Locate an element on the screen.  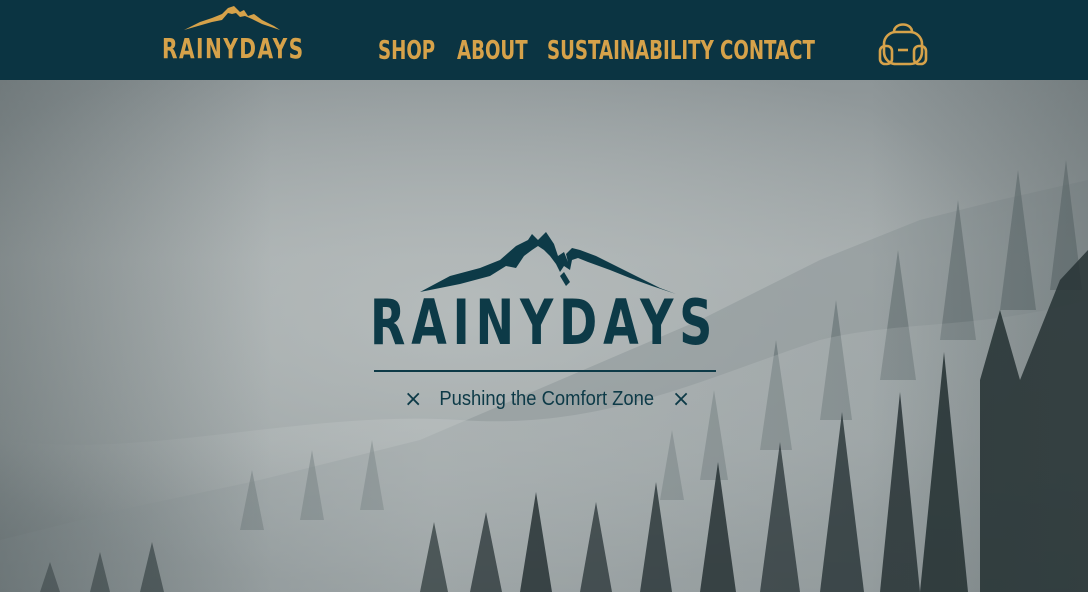
tagline-text: Pushing the Comfort Zone is located at coordinates (547, 399).